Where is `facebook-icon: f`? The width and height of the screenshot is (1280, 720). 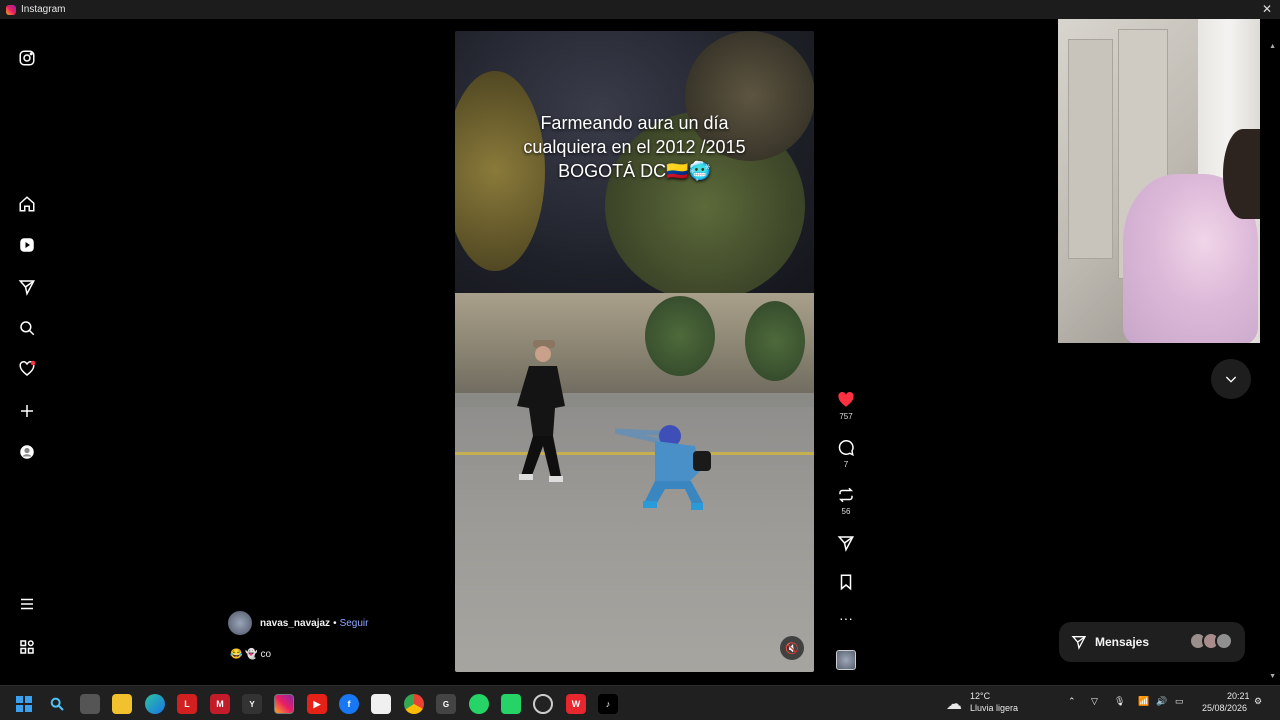 facebook-icon: f is located at coordinates (349, 704).